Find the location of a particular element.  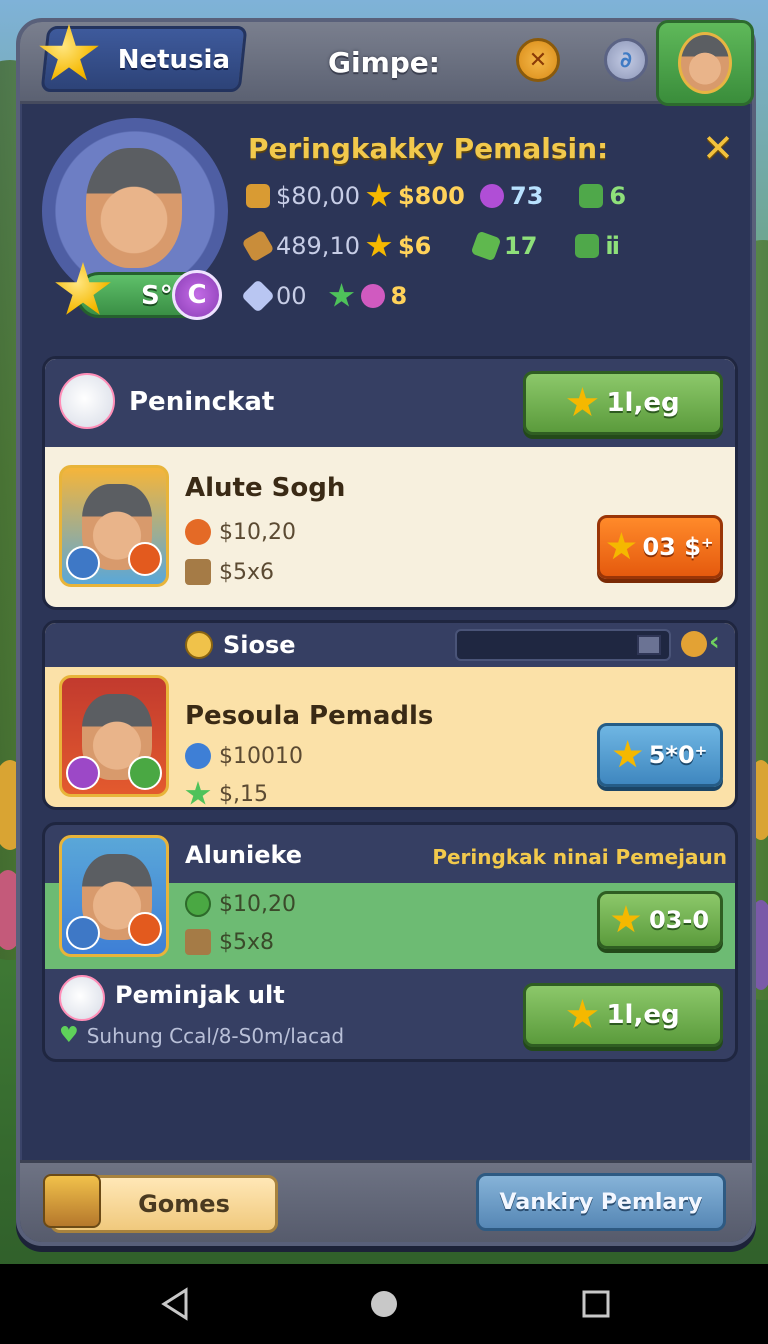

cube-icon is located at coordinates (486, 246).